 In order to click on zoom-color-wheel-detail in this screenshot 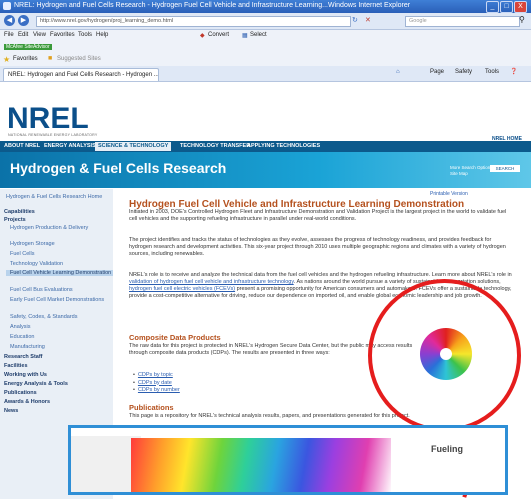, I will do `click(261, 465)`.